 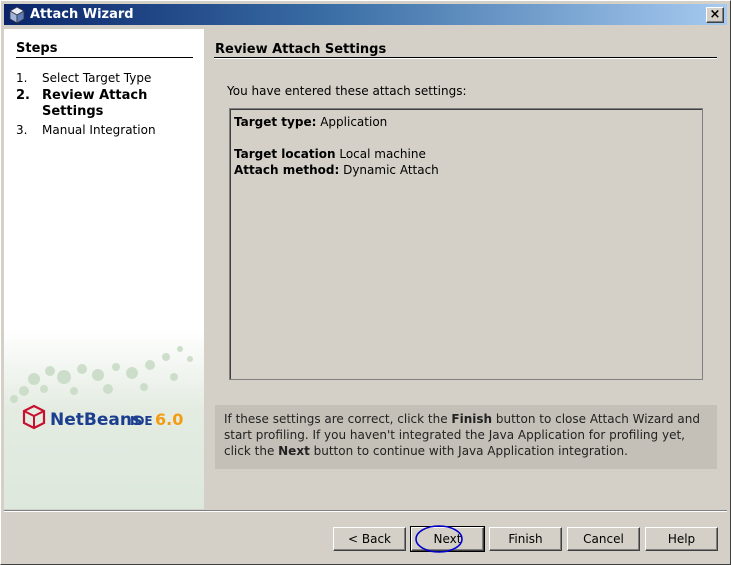 What do you see at coordinates (369, 539) in the screenshot?
I see `back-button: < Back` at bounding box center [369, 539].